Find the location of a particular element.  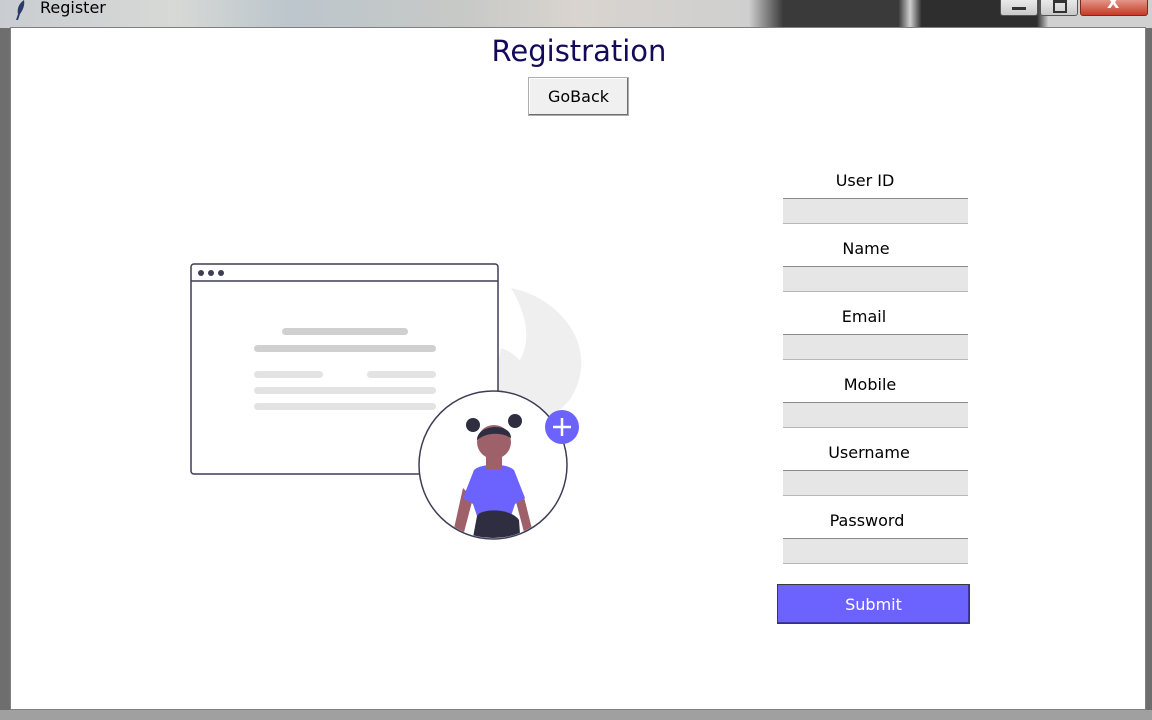

userid-label: User ID is located at coordinates (865, 180).